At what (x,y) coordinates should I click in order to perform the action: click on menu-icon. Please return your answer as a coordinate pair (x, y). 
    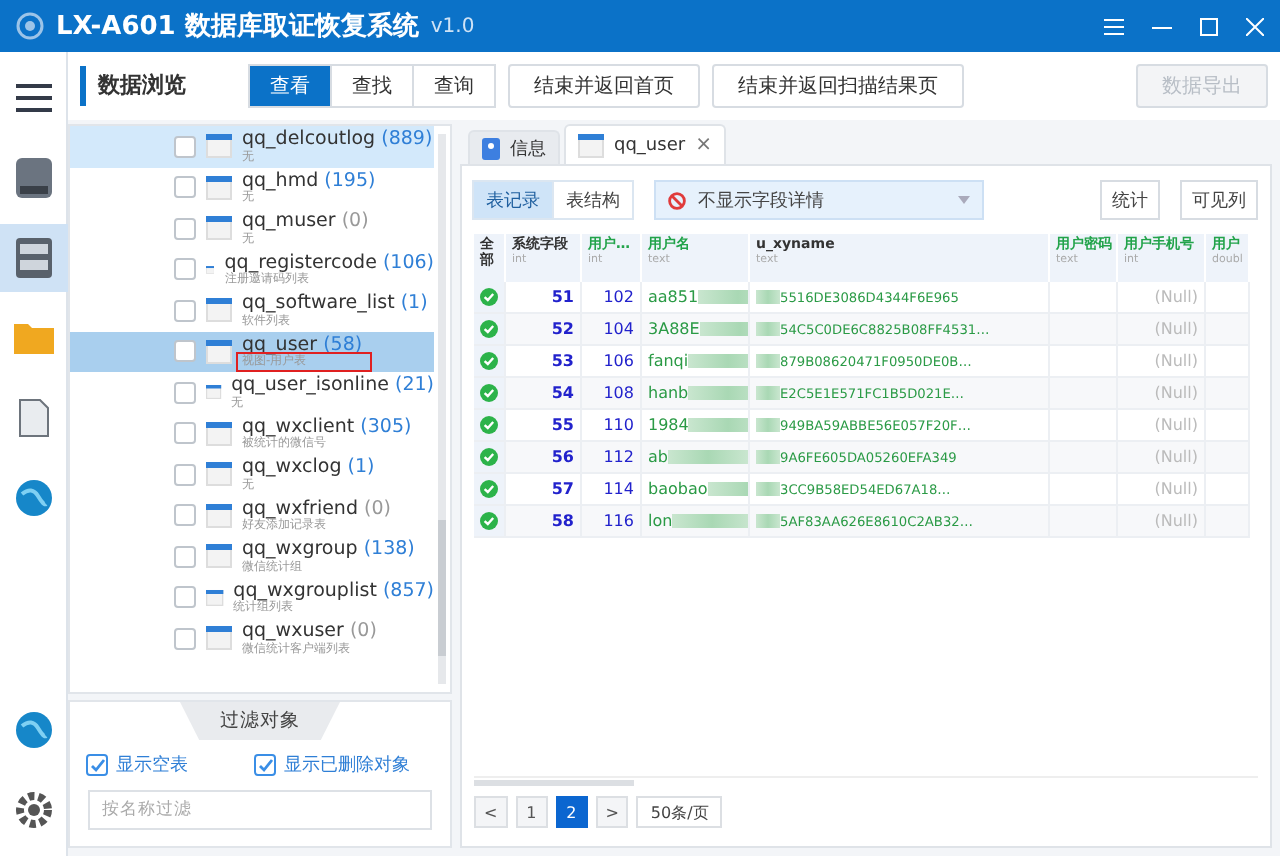
    Looking at the image, I should click on (33, 98).